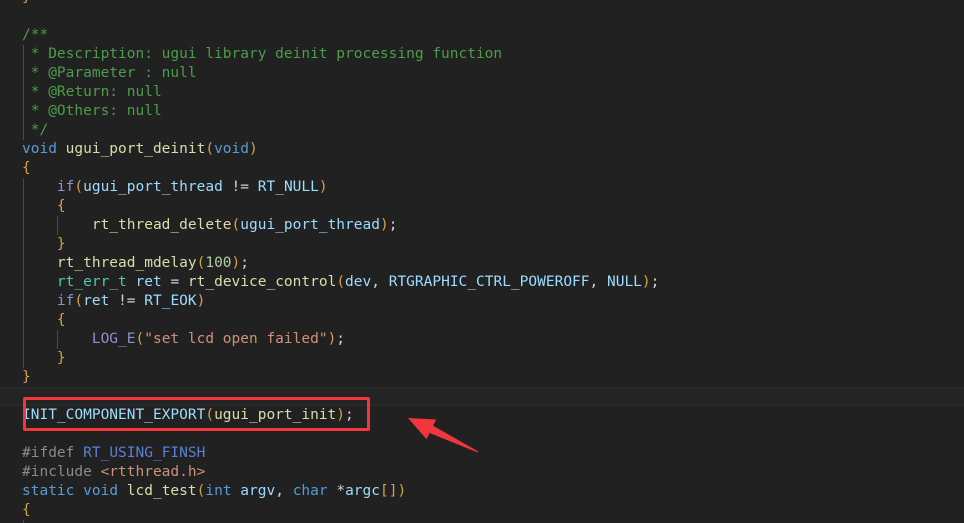 The width and height of the screenshot is (964, 523). I want to click on line-if-ret-close-brace: }, so click(482, 358).